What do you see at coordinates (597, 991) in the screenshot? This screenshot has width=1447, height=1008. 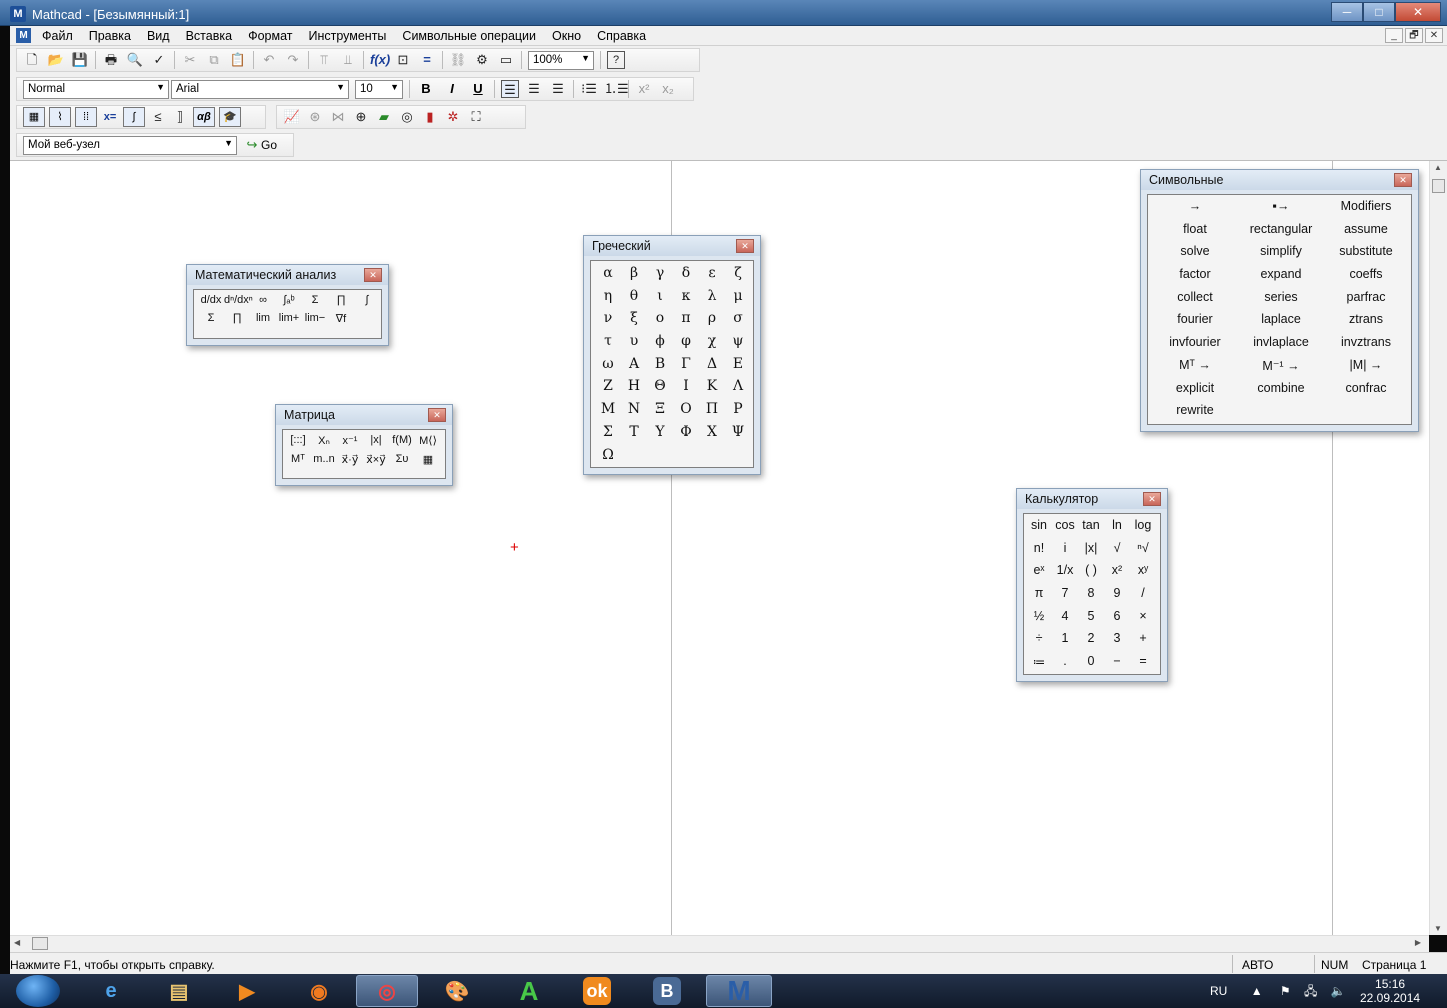 I see `taskbar-odnoklassniki: ok` at bounding box center [597, 991].